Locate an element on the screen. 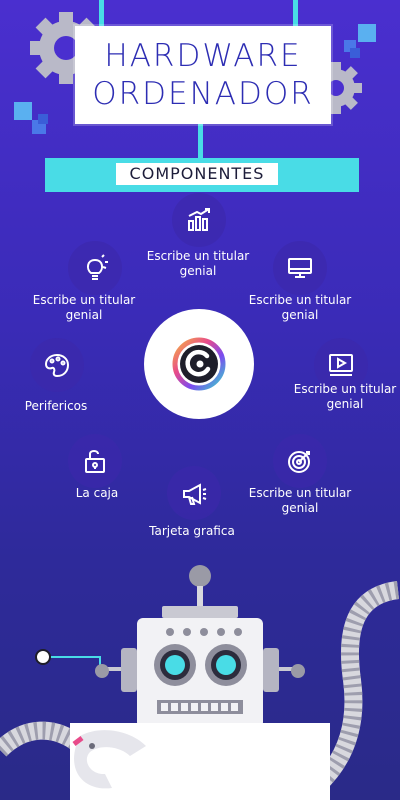  title-box: HARDWARE ORDENADOR is located at coordinates (203, 75).